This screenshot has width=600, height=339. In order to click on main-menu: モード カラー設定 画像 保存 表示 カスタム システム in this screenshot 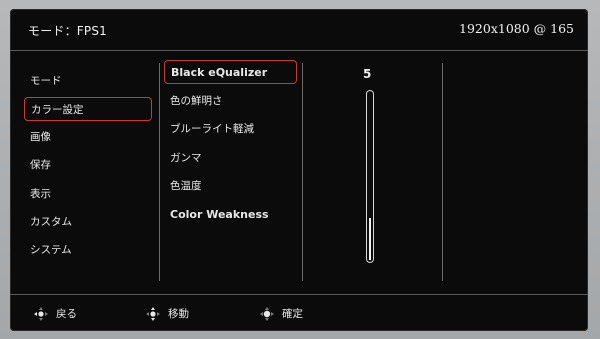, I will do `click(89, 172)`.